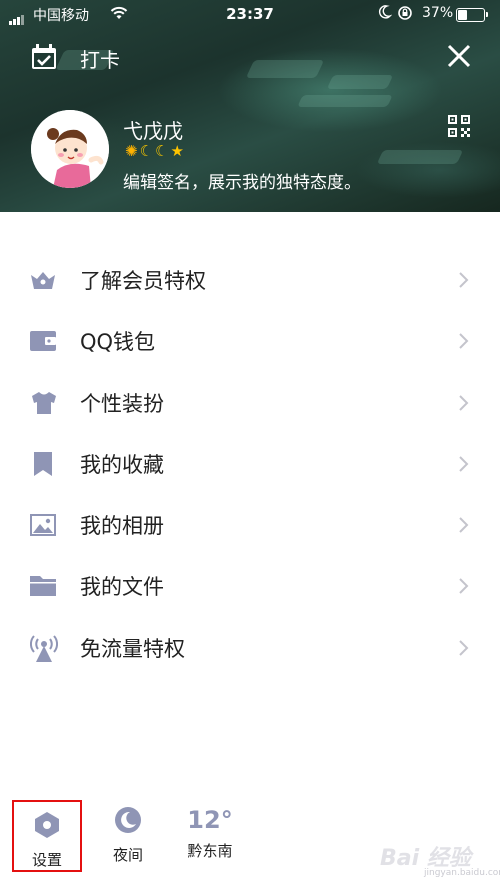 This screenshot has height=889, width=500. Describe the element at coordinates (44, 59) in the screenshot. I see `calendar-check-icon` at that location.